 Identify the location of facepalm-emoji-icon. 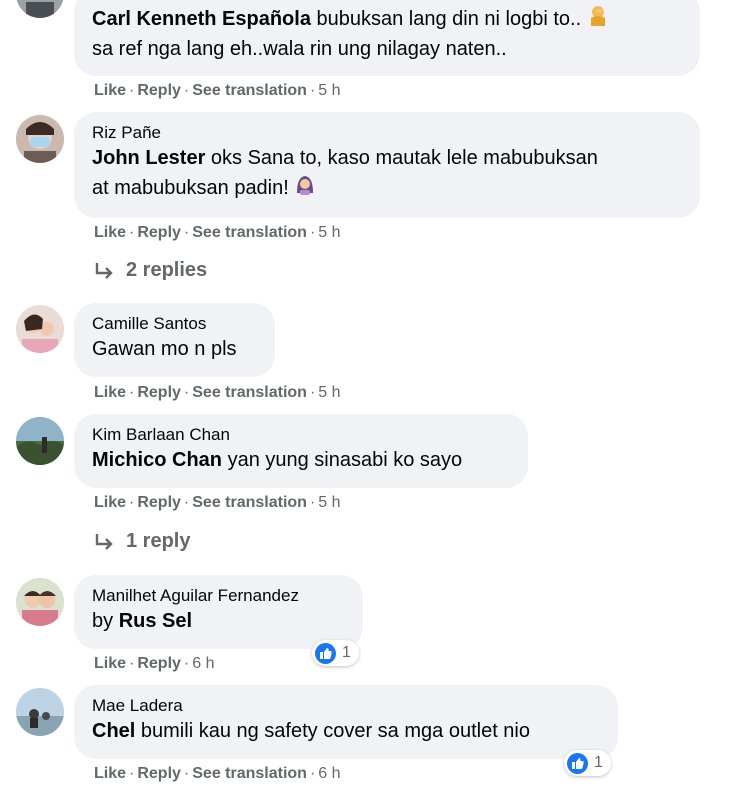
(598, 19).